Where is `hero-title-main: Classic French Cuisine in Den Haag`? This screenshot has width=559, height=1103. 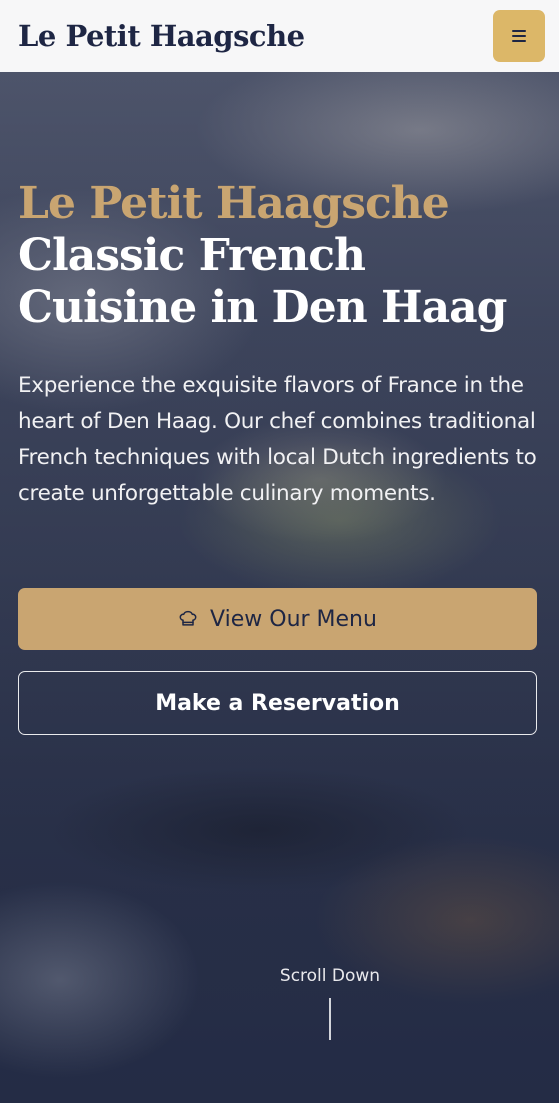 hero-title-main: Classic French Cuisine in Den Haag is located at coordinates (262, 281).